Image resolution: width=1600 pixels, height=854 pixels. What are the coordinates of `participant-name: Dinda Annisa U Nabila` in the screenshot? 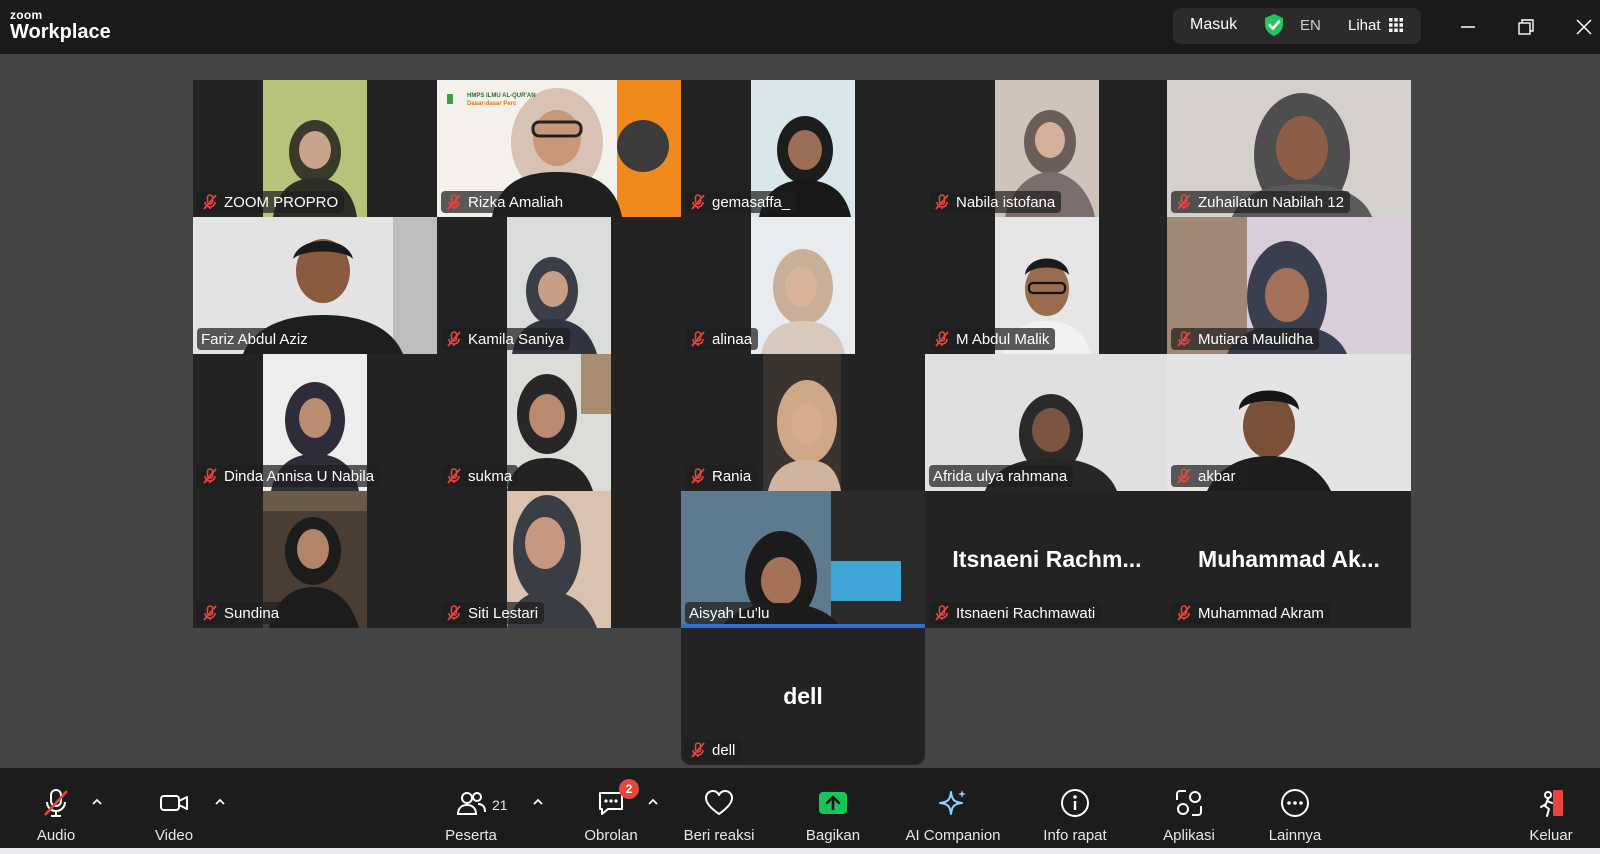 It's located at (299, 476).